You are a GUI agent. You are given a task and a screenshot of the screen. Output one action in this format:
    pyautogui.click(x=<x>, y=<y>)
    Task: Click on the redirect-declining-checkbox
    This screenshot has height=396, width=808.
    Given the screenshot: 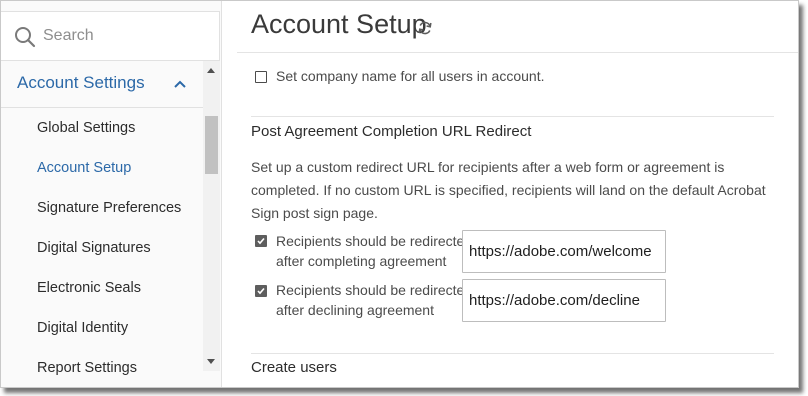 What is the action you would take?
    pyautogui.click(x=261, y=291)
    